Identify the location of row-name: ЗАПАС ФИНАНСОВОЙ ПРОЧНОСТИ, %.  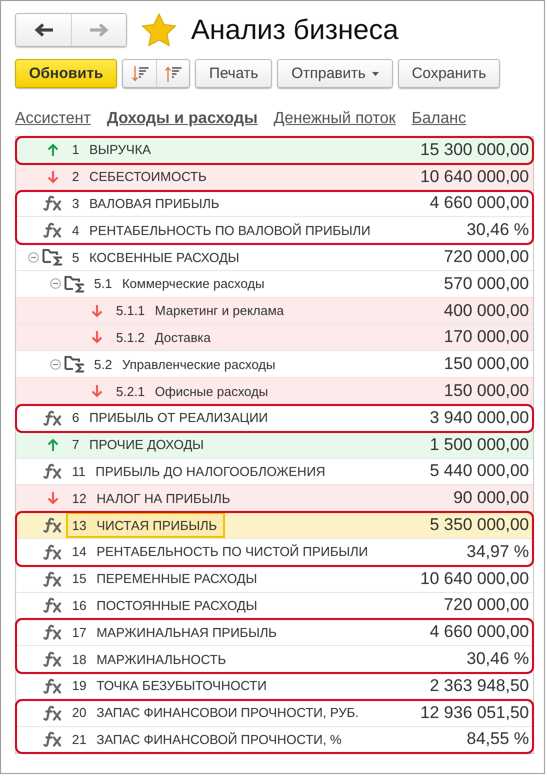
(219, 739).